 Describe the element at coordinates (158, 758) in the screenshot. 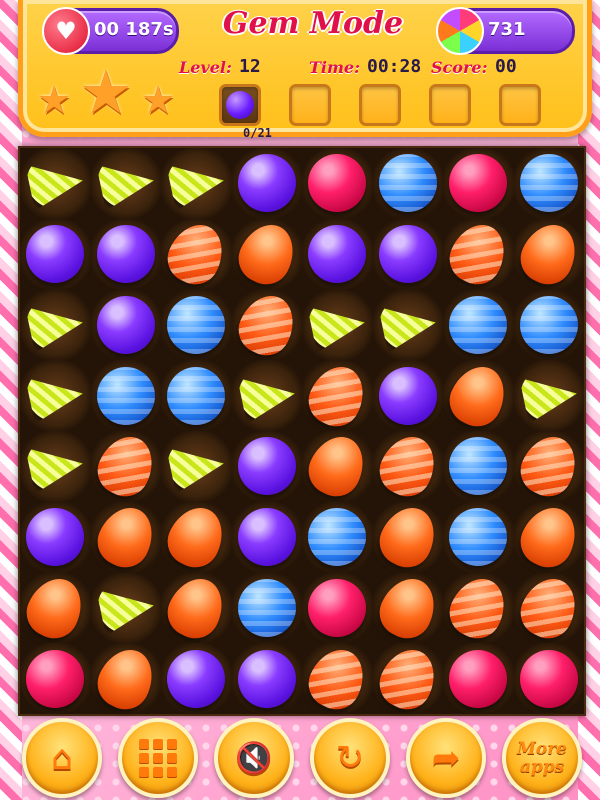

I see `level-menu-button` at that location.